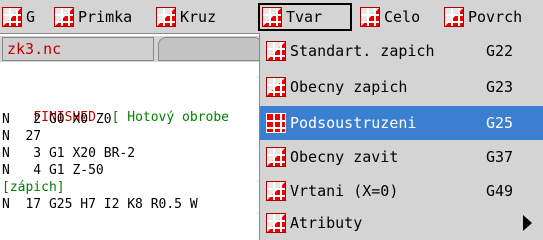 The width and height of the screenshot is (543, 240). I want to click on file-tab: zk3.nc, so click(78, 49).